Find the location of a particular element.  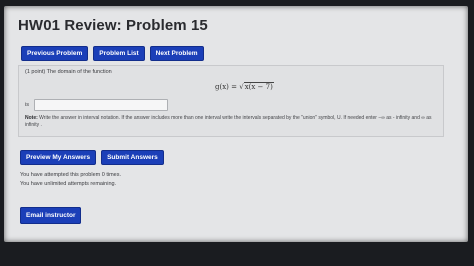

email-instructor-button: Email instructor is located at coordinates (51, 215).